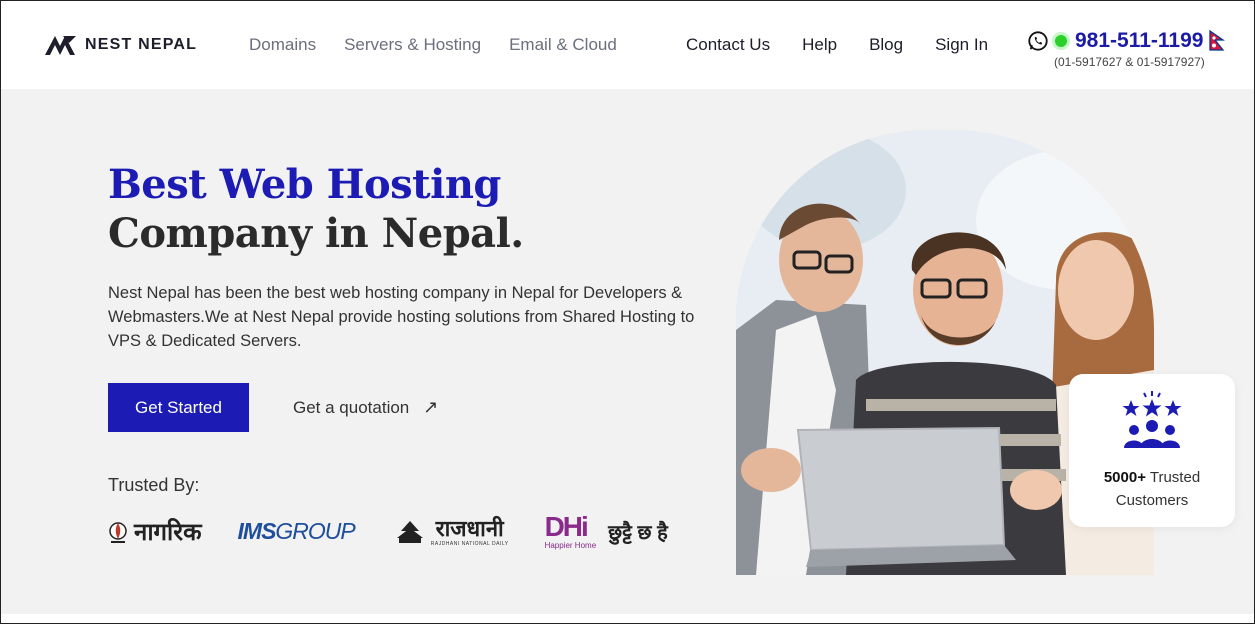  I want to click on nav-help: Help, so click(819, 45).